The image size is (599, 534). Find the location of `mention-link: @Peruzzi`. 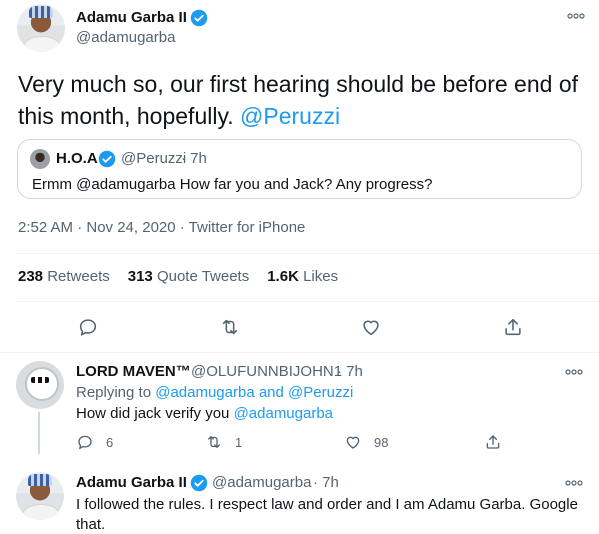

mention-link: @Peruzzi is located at coordinates (290, 116).